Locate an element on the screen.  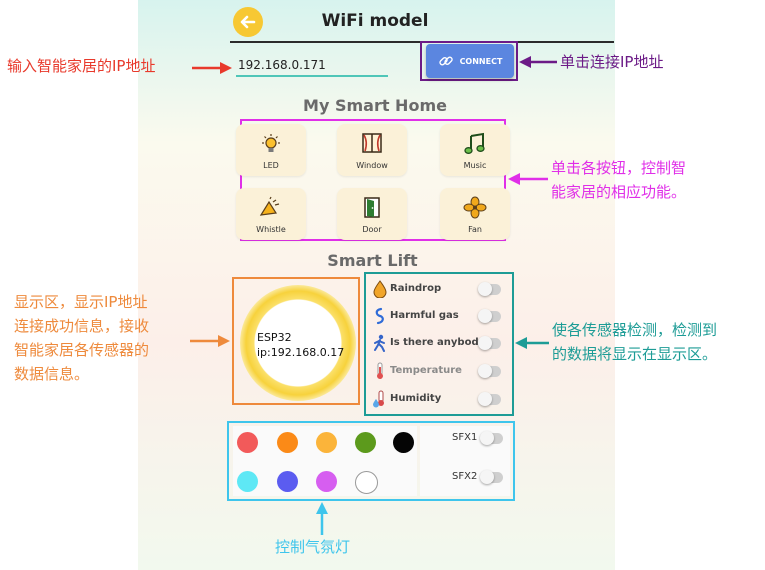
harmful-gas-label: Harmful gas is located at coordinates (424, 315).